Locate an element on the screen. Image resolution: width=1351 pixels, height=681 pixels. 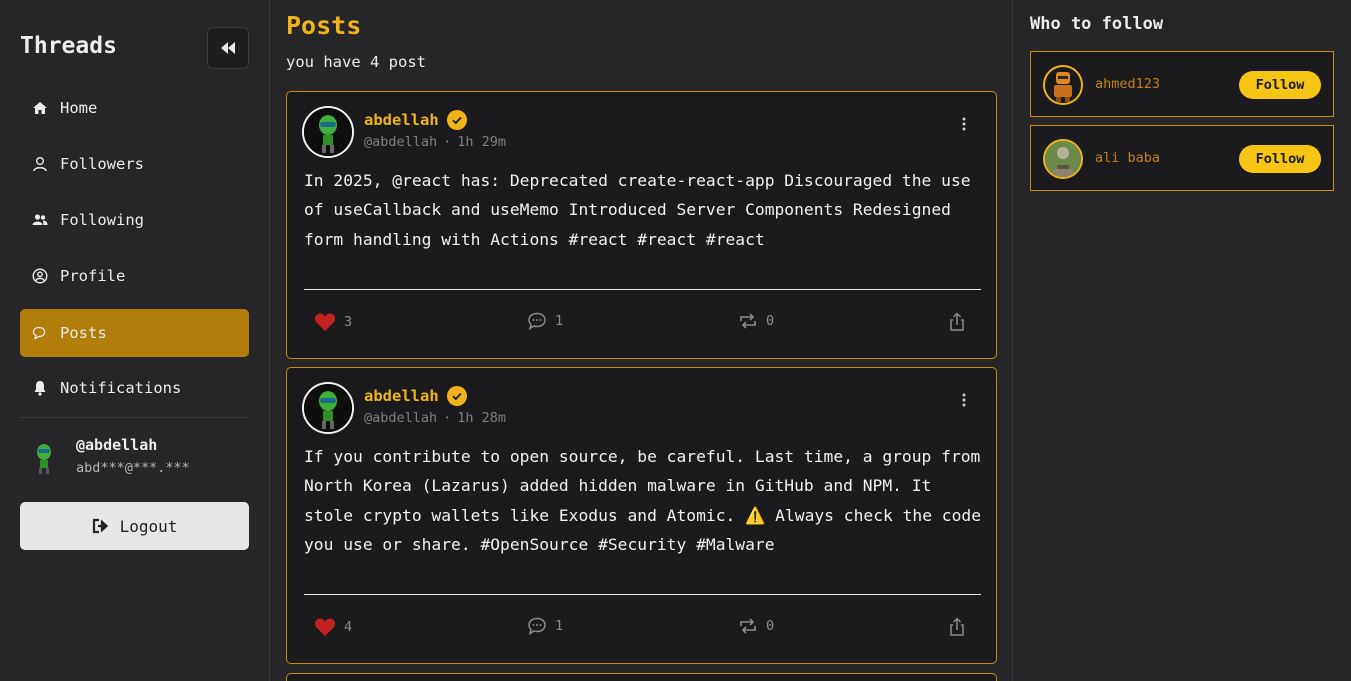
suggestion-name: ahmed123 is located at coordinates (1127, 84).